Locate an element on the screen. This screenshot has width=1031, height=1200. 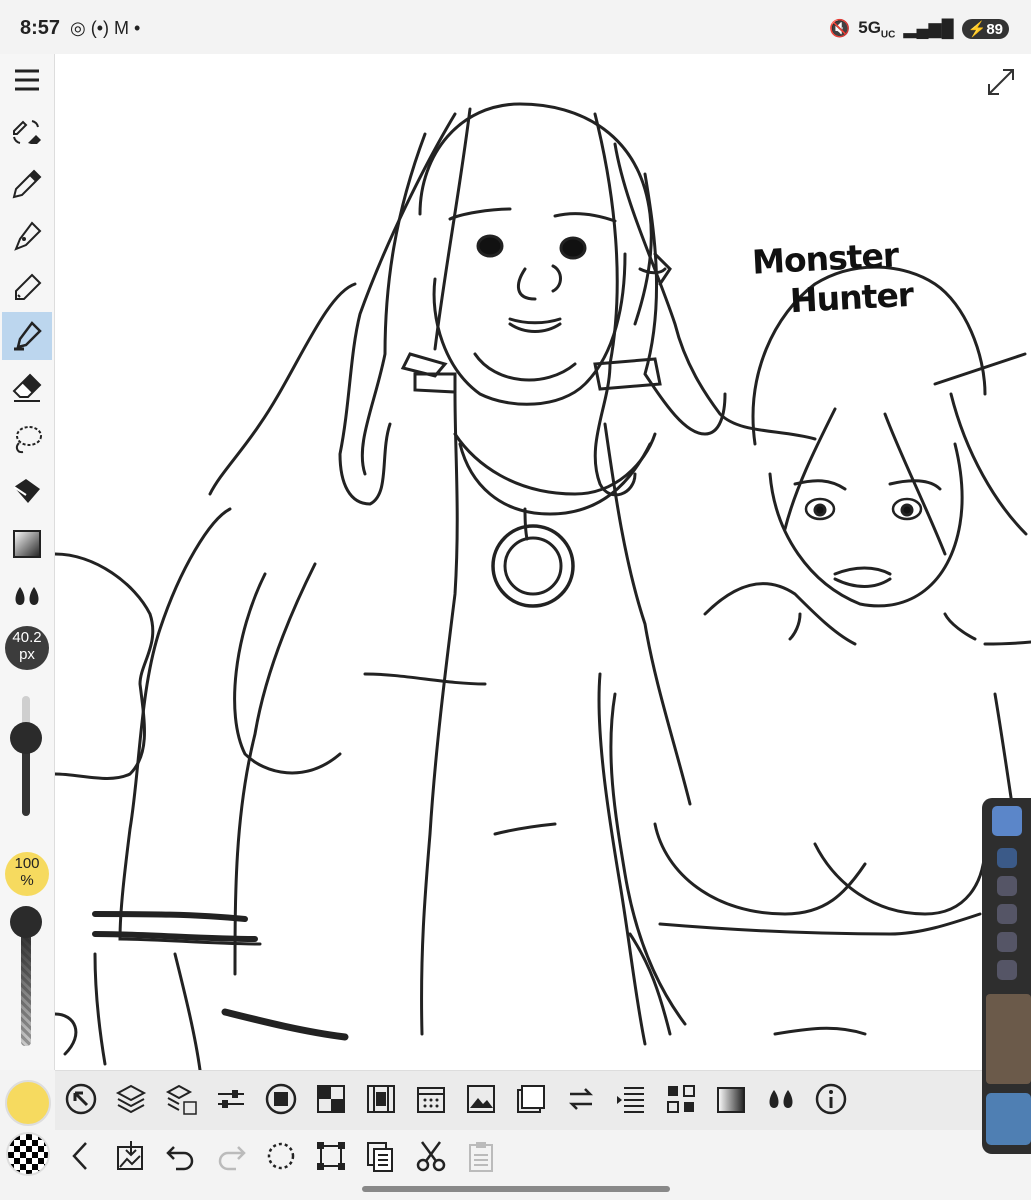
save-icon is located at coordinates (130, 1155).